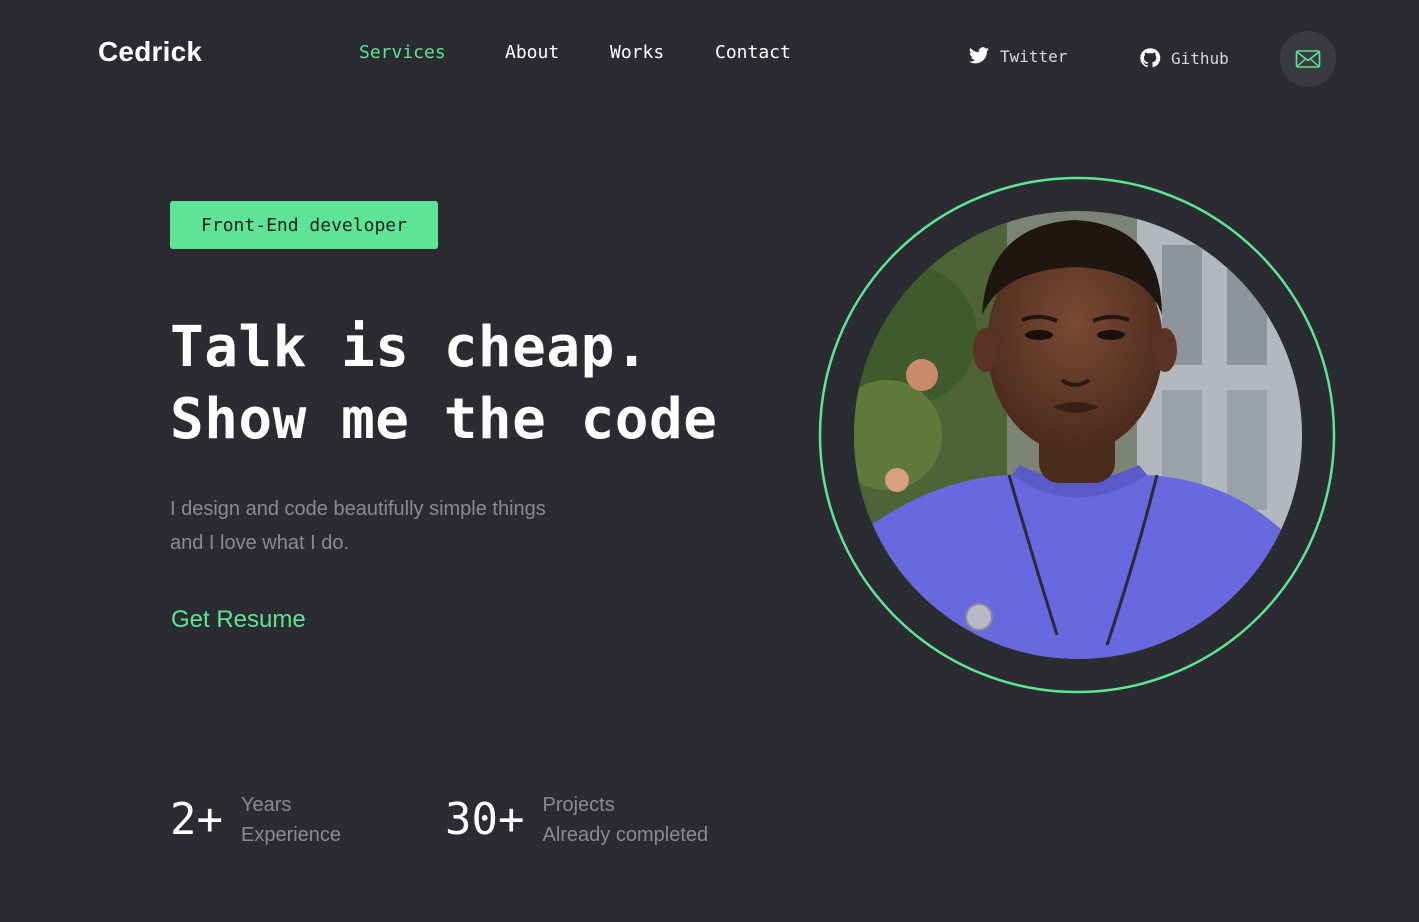 The width and height of the screenshot is (1419, 922). I want to click on github-icon, so click(1150, 58).